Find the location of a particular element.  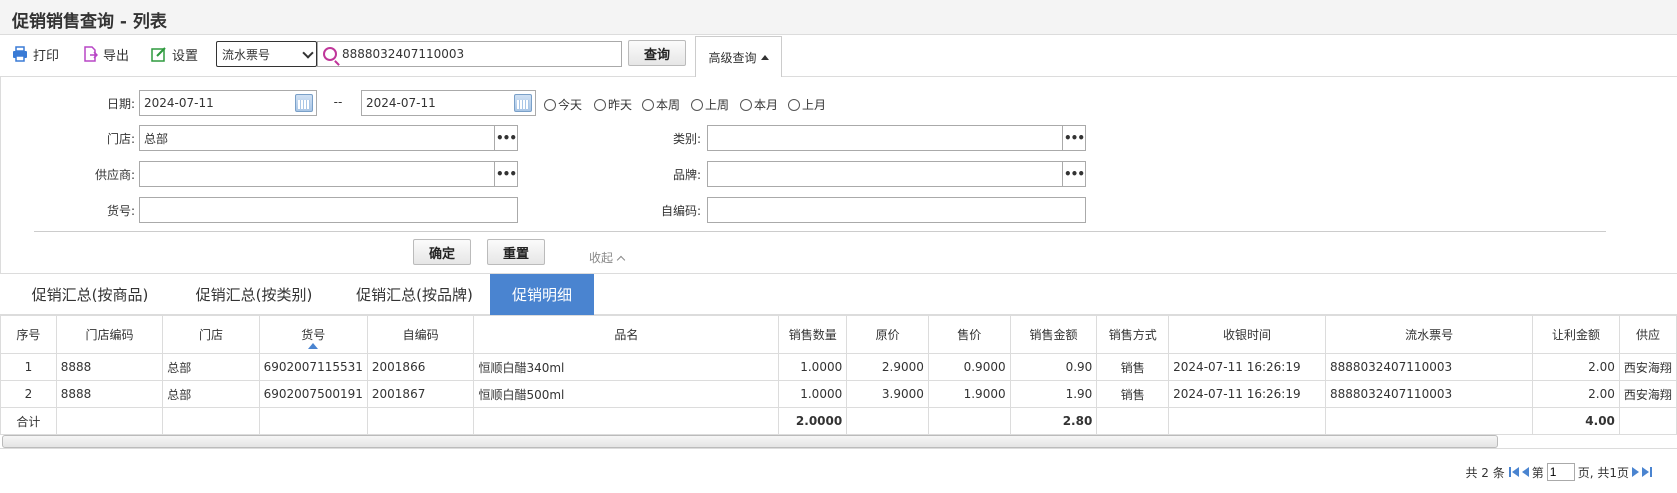

tab-summary-by-brand: 促销汇总(按品牌) is located at coordinates (414, 294).